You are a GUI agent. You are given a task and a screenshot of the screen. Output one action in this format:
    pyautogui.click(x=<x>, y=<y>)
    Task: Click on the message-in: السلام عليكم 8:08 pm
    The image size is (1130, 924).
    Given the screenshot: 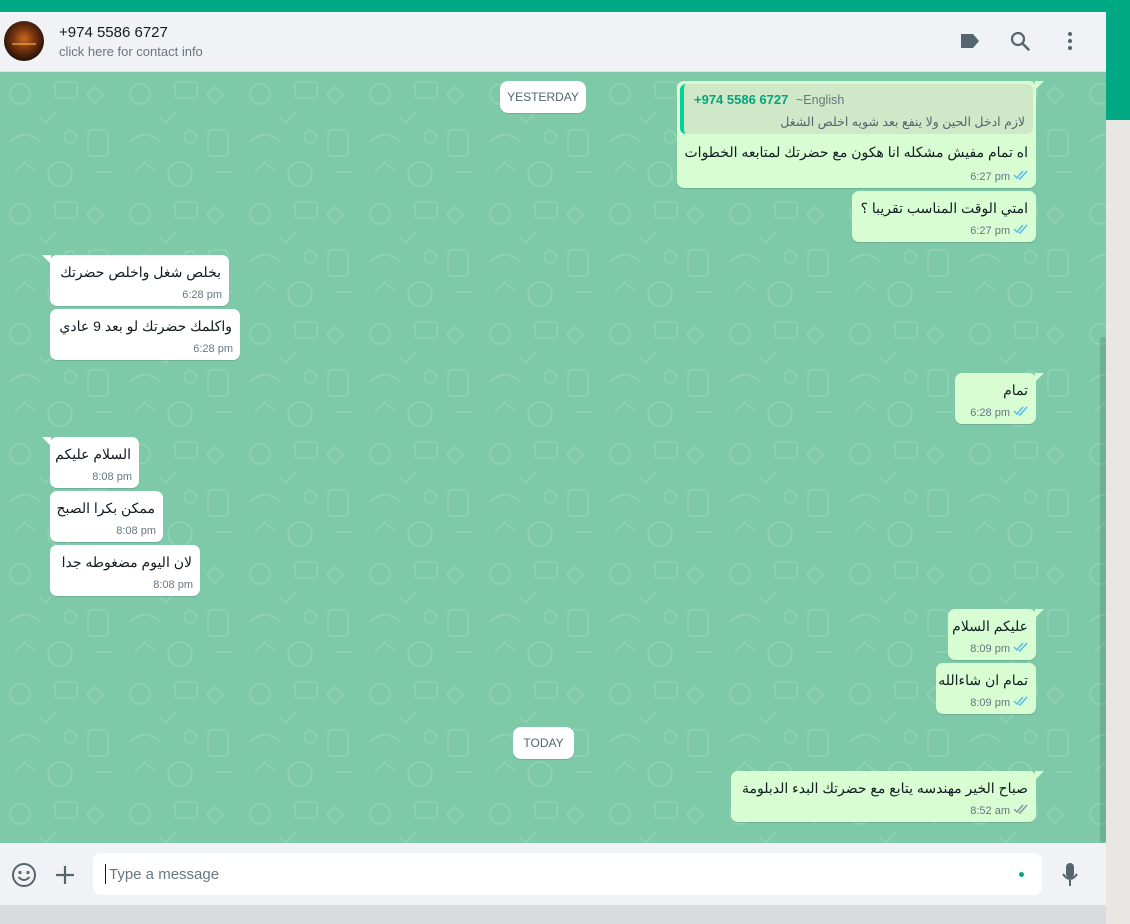 What is the action you would take?
    pyautogui.click(x=90, y=462)
    